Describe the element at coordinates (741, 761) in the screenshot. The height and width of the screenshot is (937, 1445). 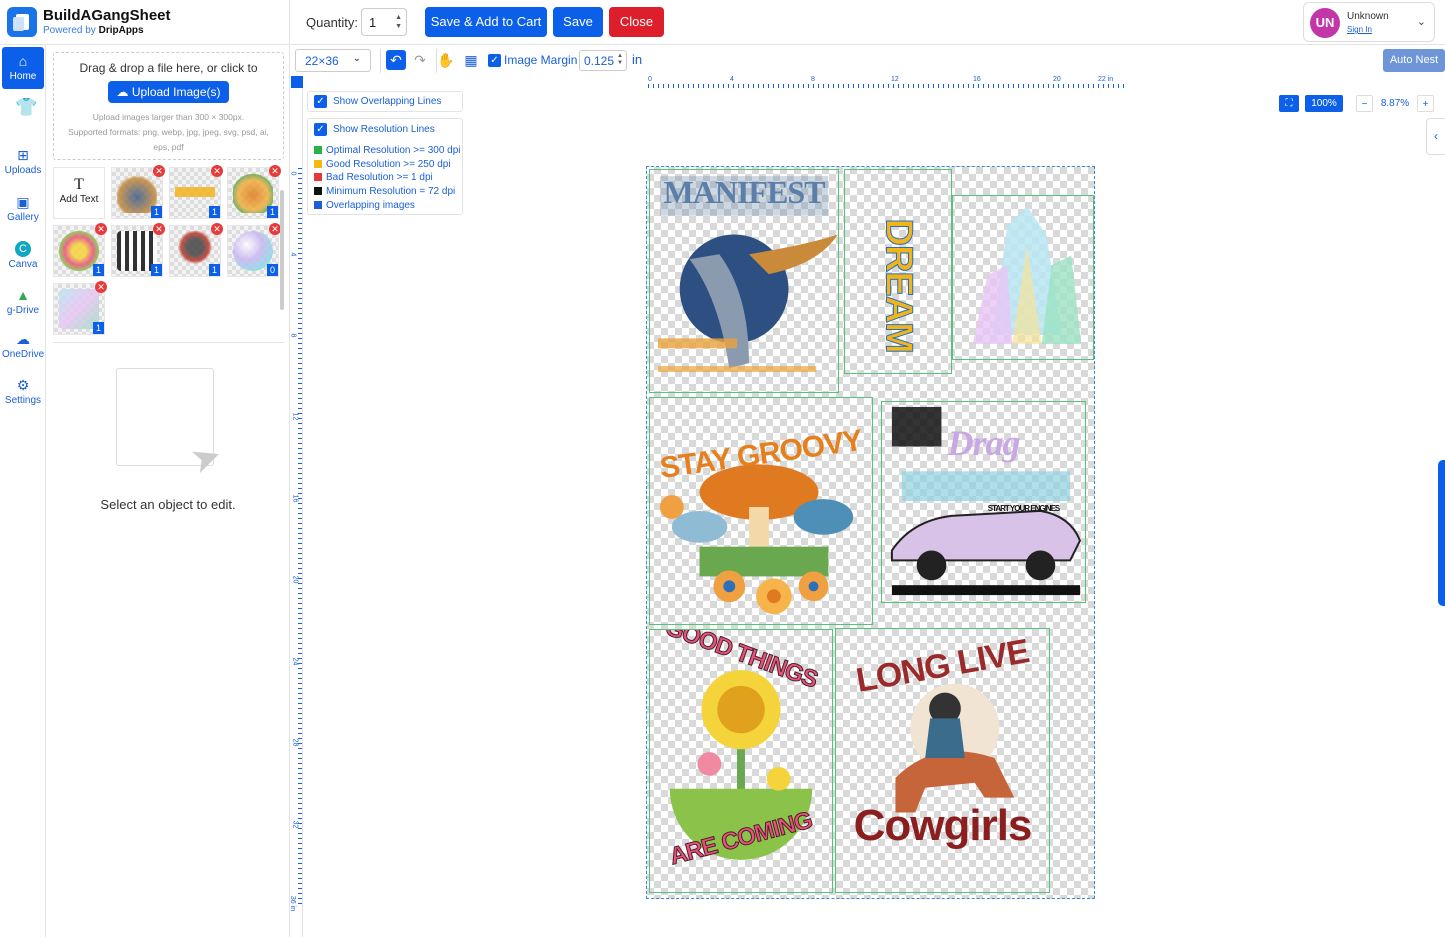
I see `design-good-things: GOOD THINGS ARE COMING` at that location.